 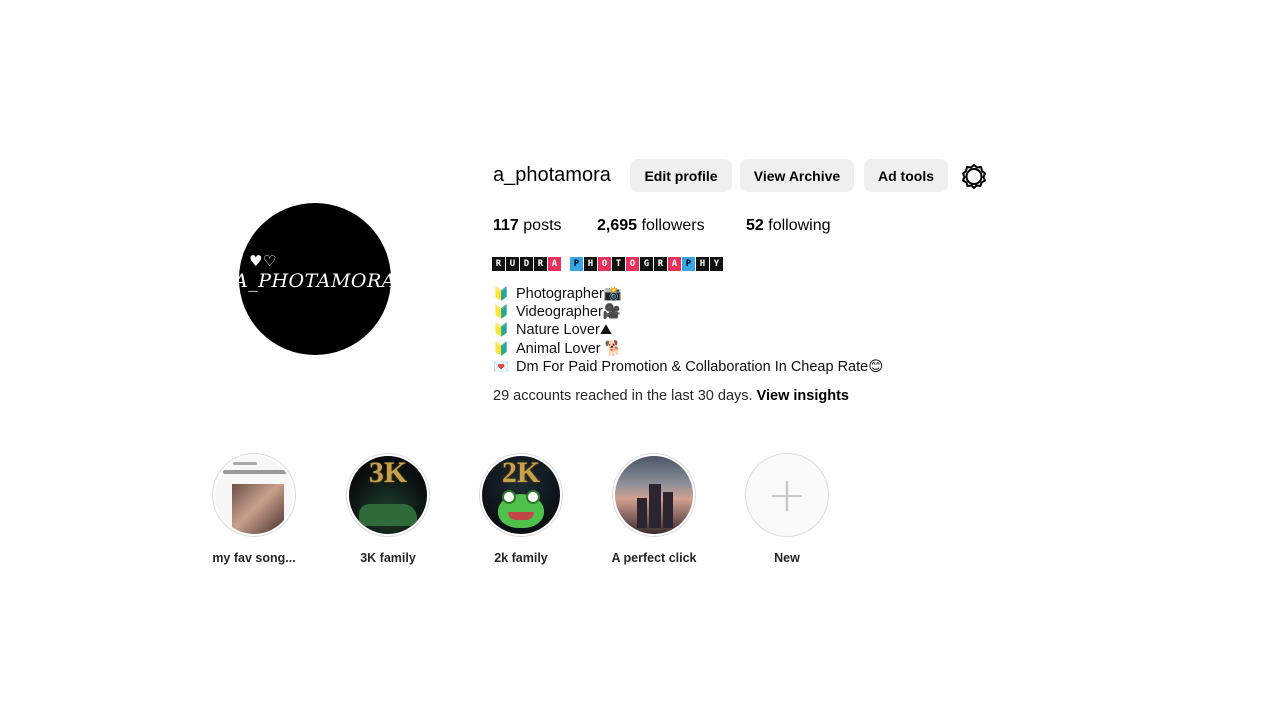 I want to click on following-link: 52 following, so click(x=788, y=226).